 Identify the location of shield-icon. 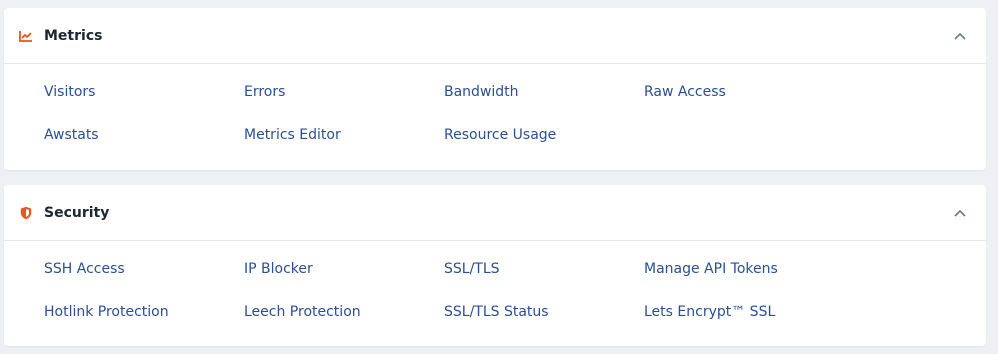
(26, 213).